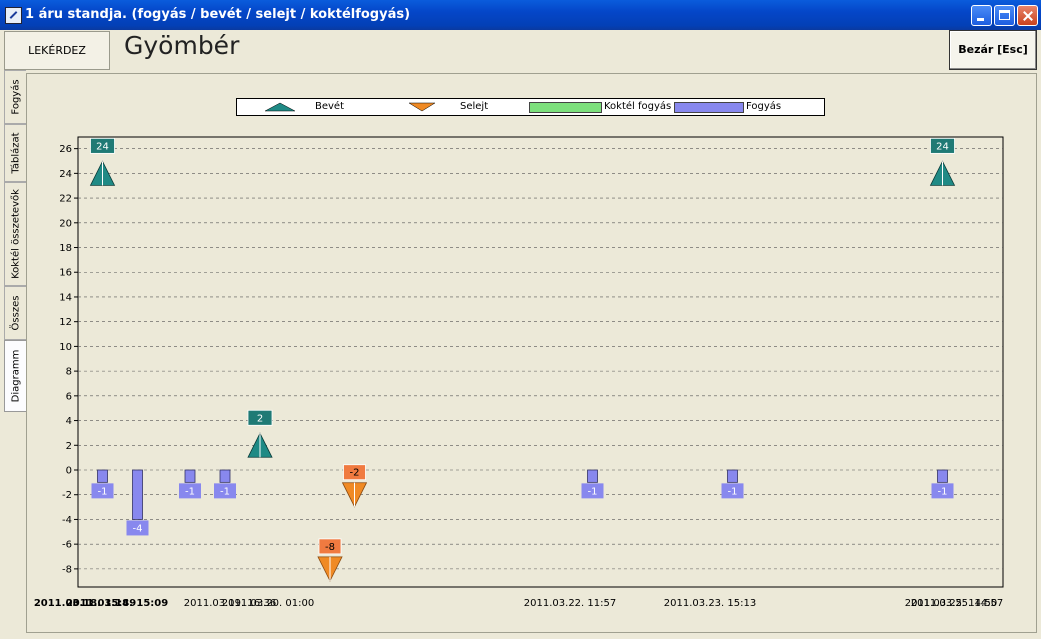 Image resolution: width=1041 pixels, height=639 pixels. What do you see at coordinates (69, 471) in the screenshot?
I see `y-tick-label: 0` at bounding box center [69, 471].